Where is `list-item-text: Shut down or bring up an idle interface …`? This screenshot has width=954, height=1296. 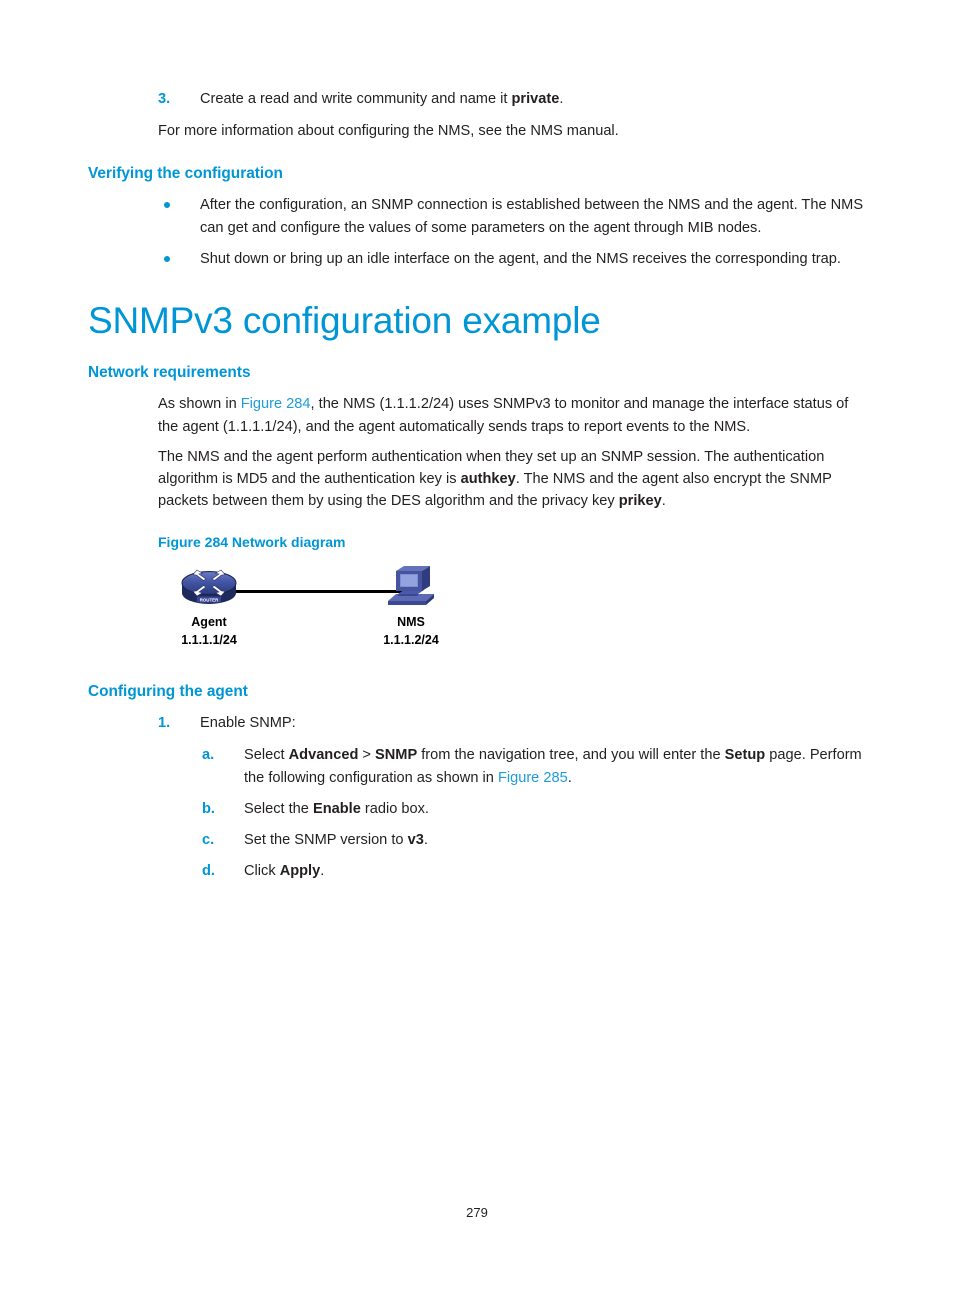
list-item-text: Shut down or bring up an idle interface … is located at coordinates (520, 258).